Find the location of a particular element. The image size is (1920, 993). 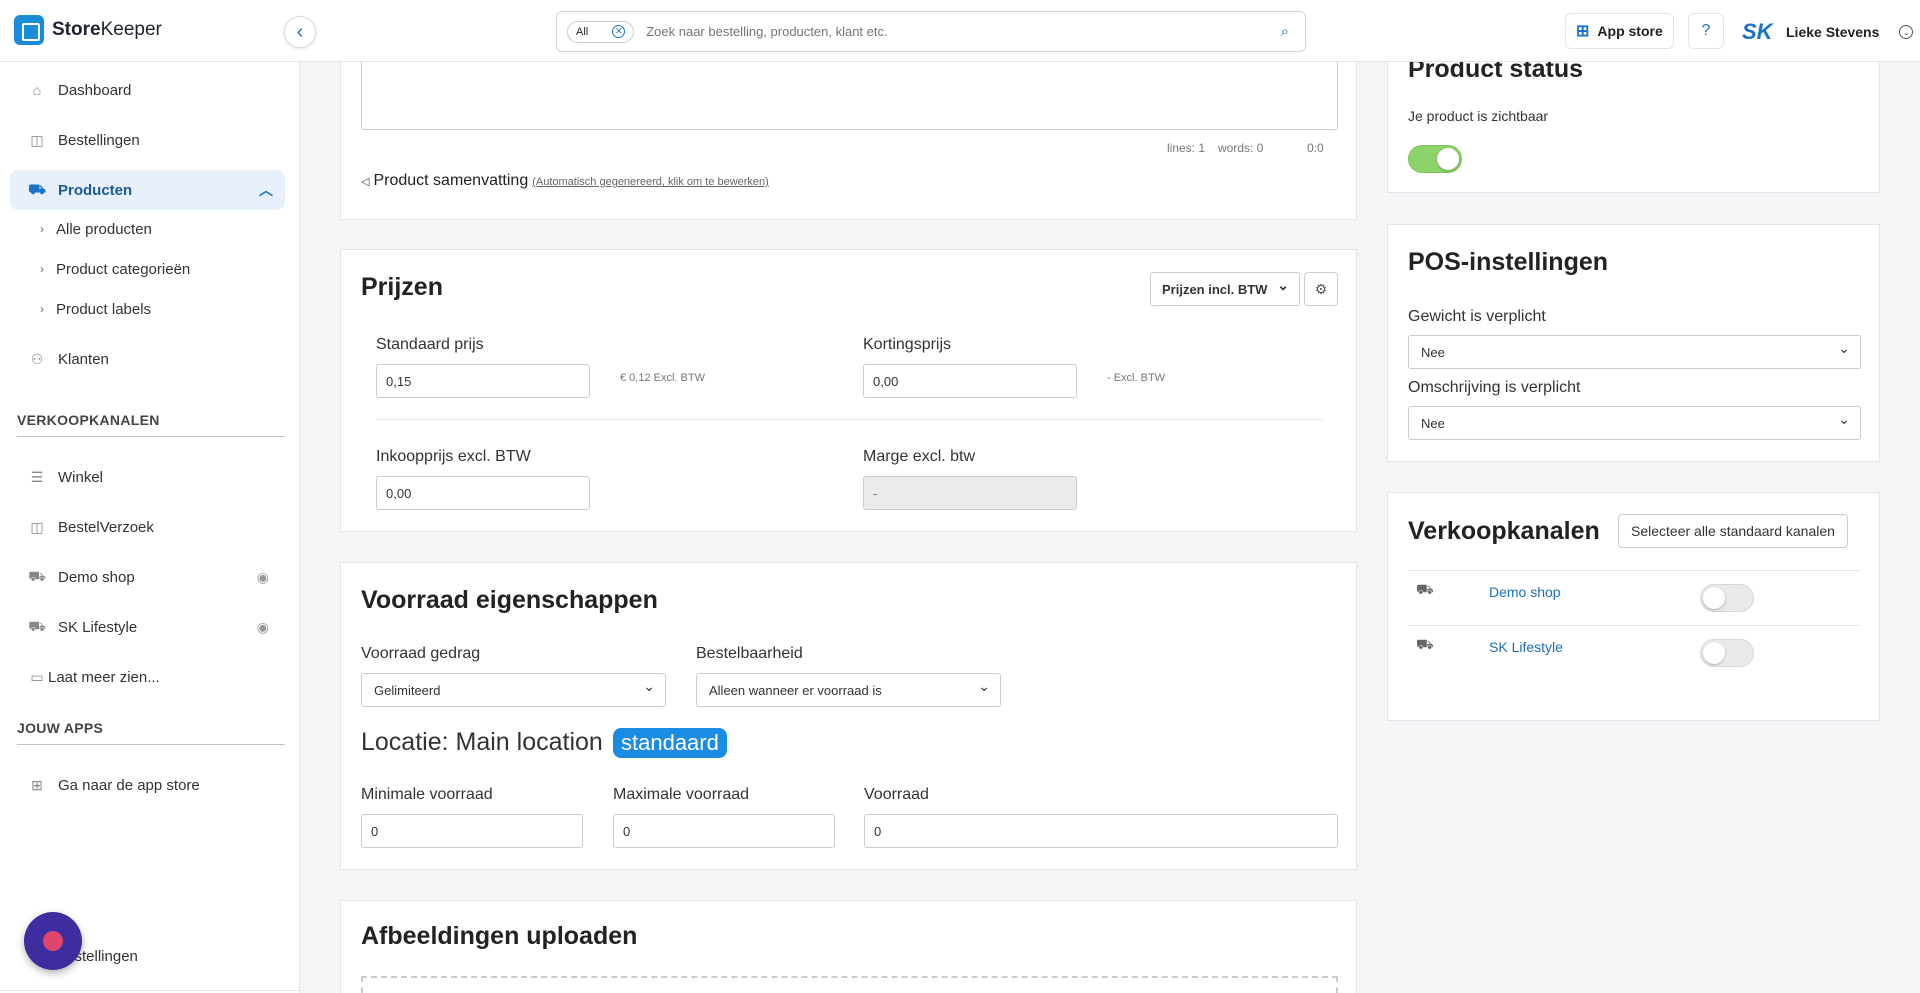

kortingsprijs-excl: - Excl. BTW is located at coordinates (1136, 378).